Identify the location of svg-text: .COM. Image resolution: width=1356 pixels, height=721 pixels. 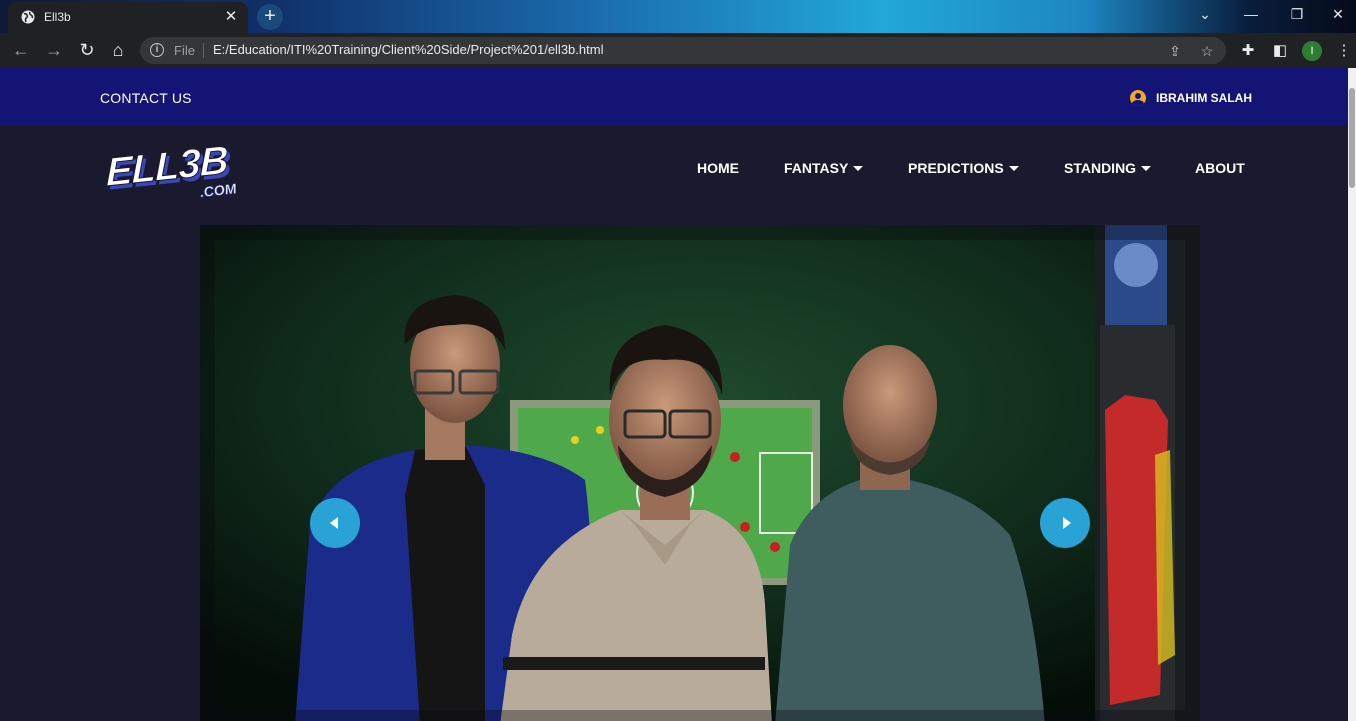
(218, 190).